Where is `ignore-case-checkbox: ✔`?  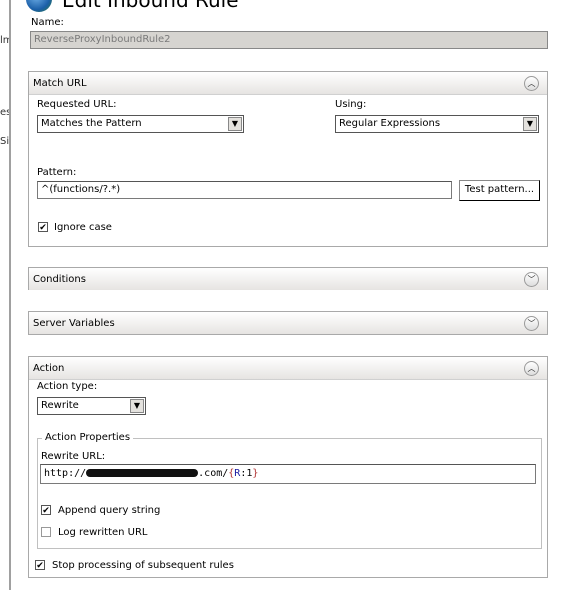 ignore-case-checkbox: ✔ is located at coordinates (43, 227).